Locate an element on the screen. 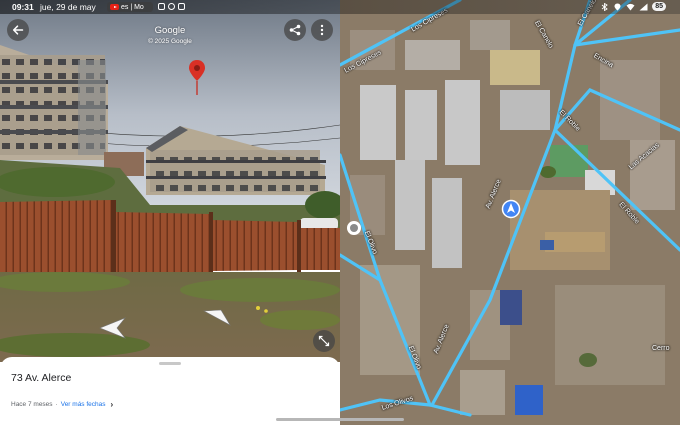 Image resolution: width=680 pixels, height=425 pixels. instagram-icon is located at coordinates (171, 6).